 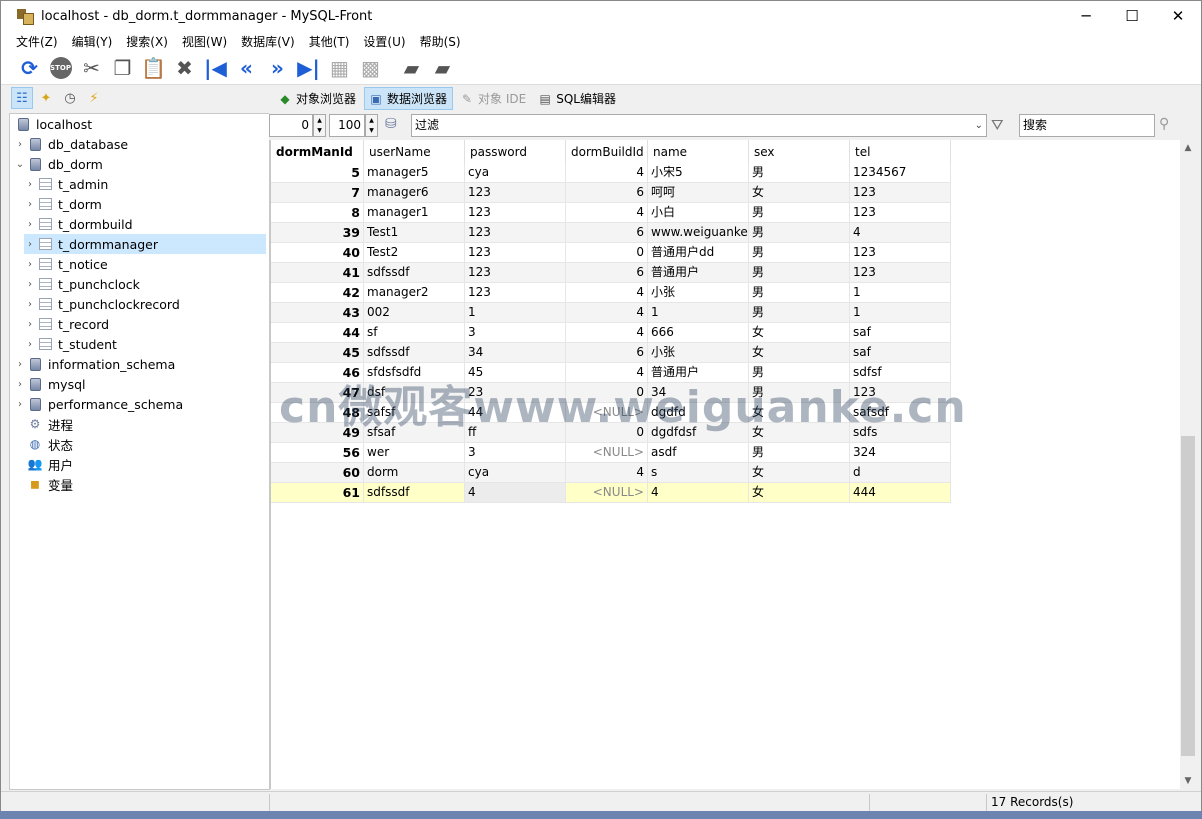 What do you see at coordinates (698, 253) in the screenshot?
I see `table-cell: 普通用户dd` at bounding box center [698, 253].